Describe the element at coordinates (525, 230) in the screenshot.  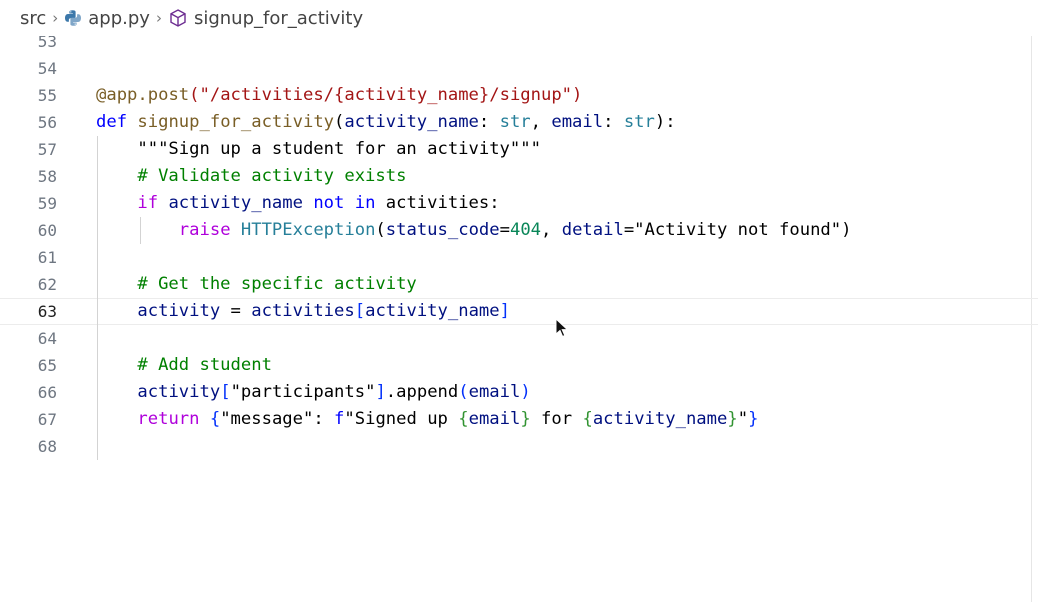
I see `code-token: 404` at that location.